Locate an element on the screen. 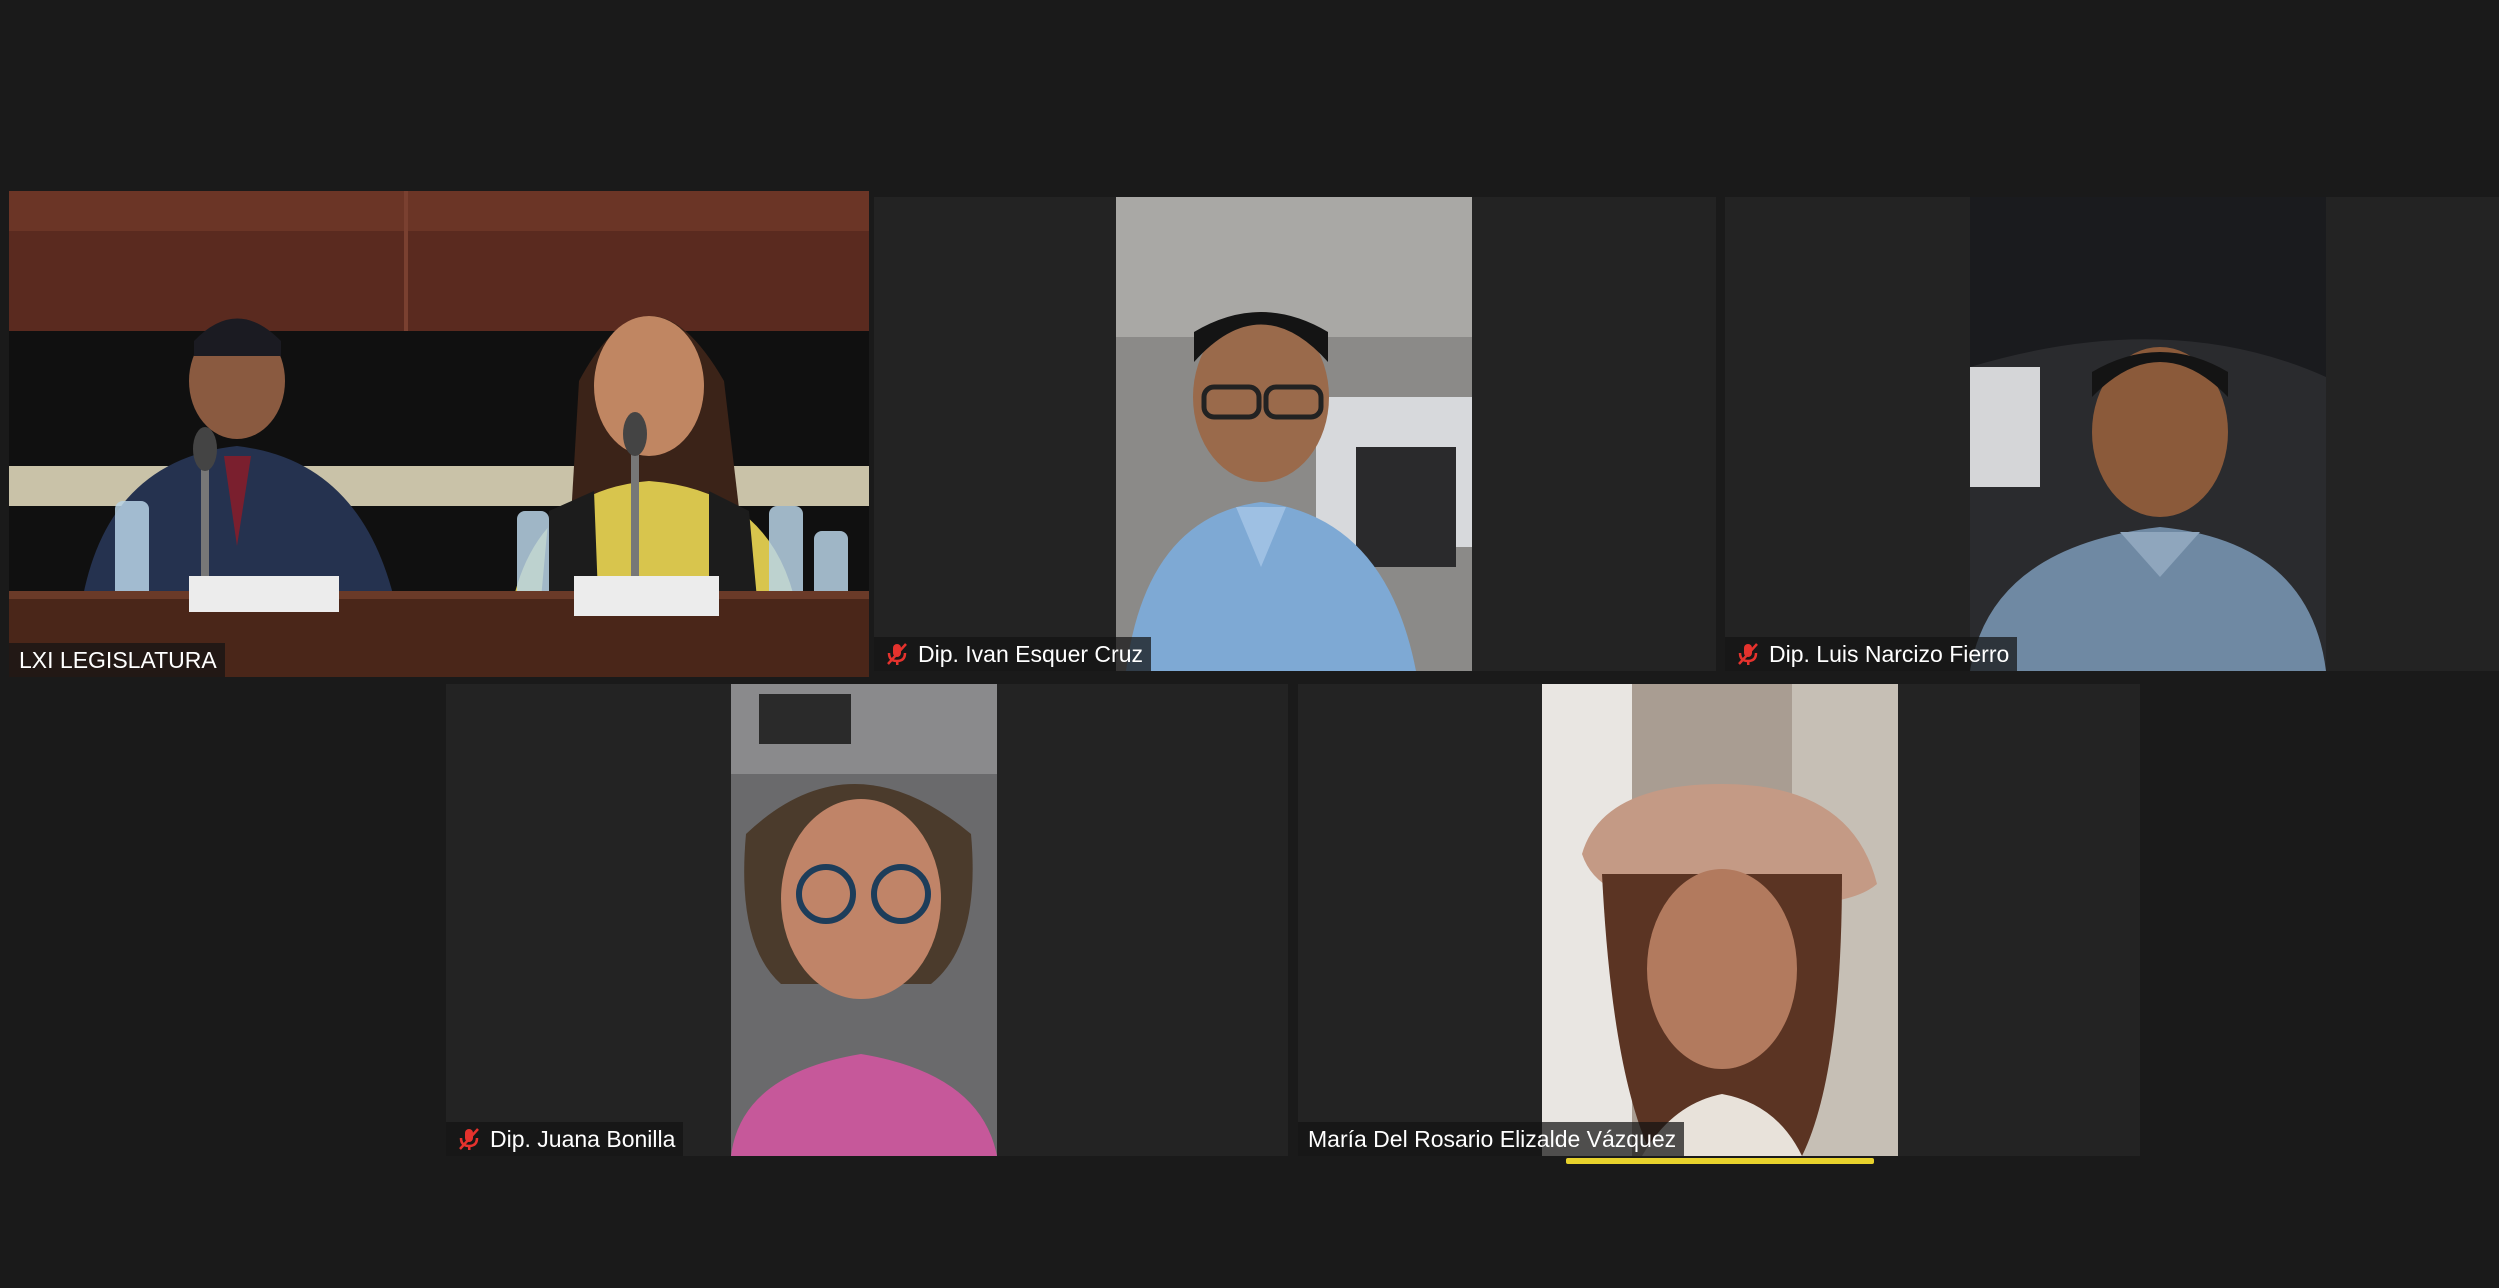 This screenshot has height=1288, width=2499. participant-name-tag: Dip. Juana Bonilla is located at coordinates (565, 1139).